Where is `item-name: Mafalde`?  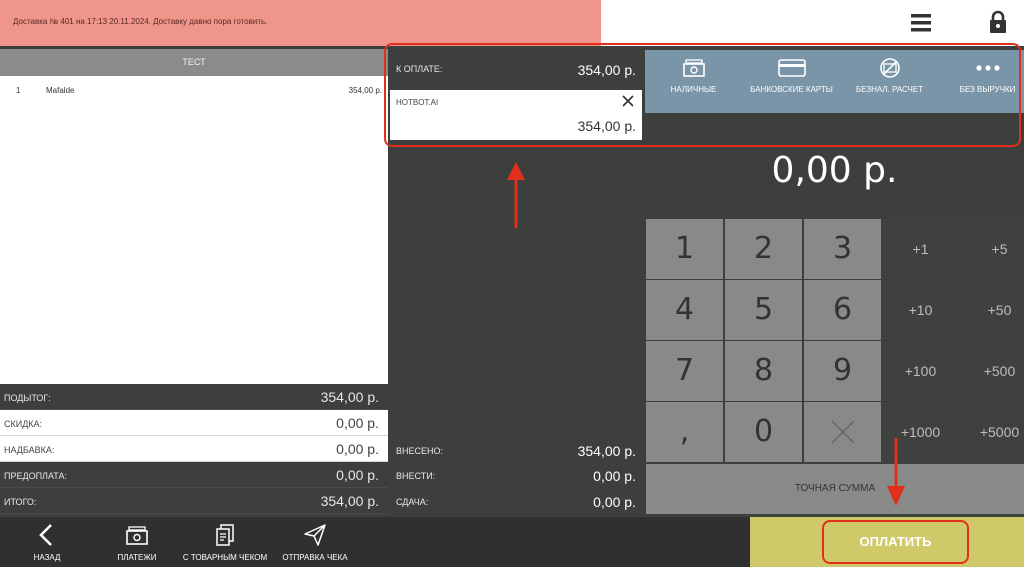
item-name: Mafalde is located at coordinates (60, 90).